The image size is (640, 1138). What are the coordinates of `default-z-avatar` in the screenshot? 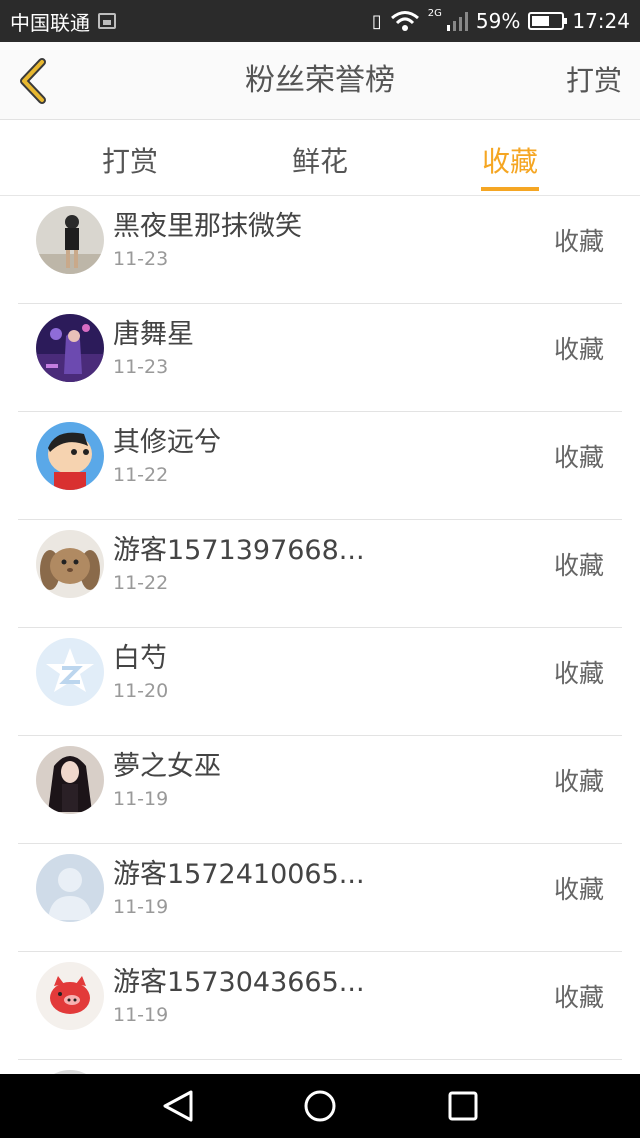 It's located at (70, 672).